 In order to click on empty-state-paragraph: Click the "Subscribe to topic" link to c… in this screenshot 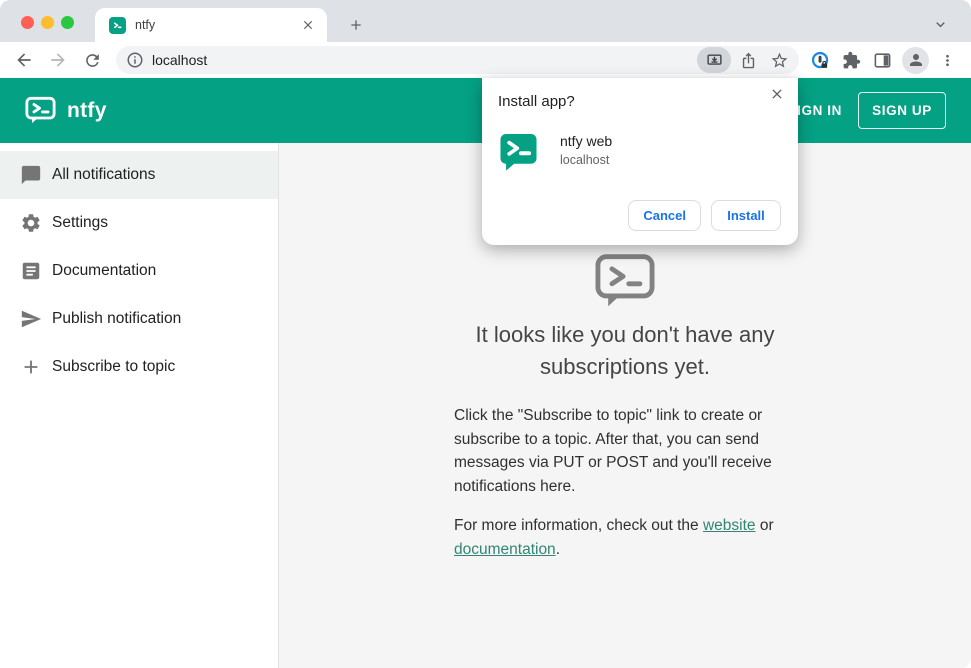, I will do `click(613, 451)`.